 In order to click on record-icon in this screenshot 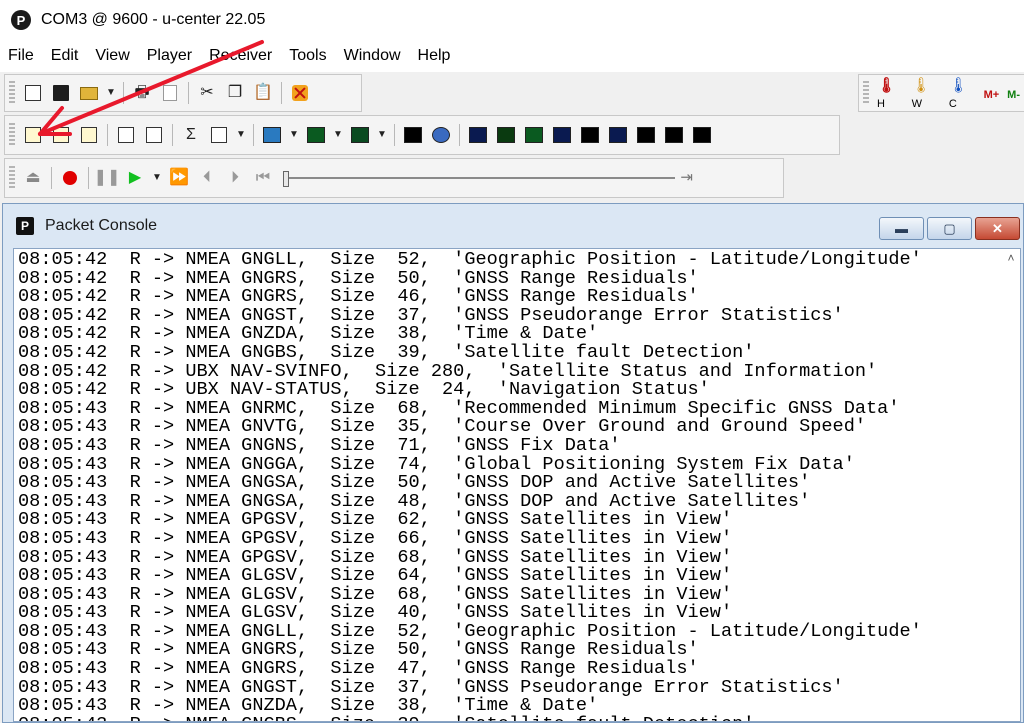, I will do `click(70, 178)`.